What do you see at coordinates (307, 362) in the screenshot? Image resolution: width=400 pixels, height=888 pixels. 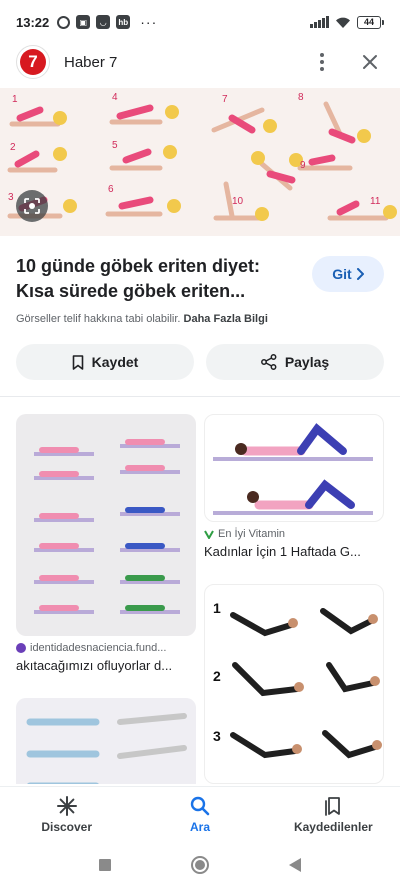 I see `share-label: Paylaş` at bounding box center [307, 362].